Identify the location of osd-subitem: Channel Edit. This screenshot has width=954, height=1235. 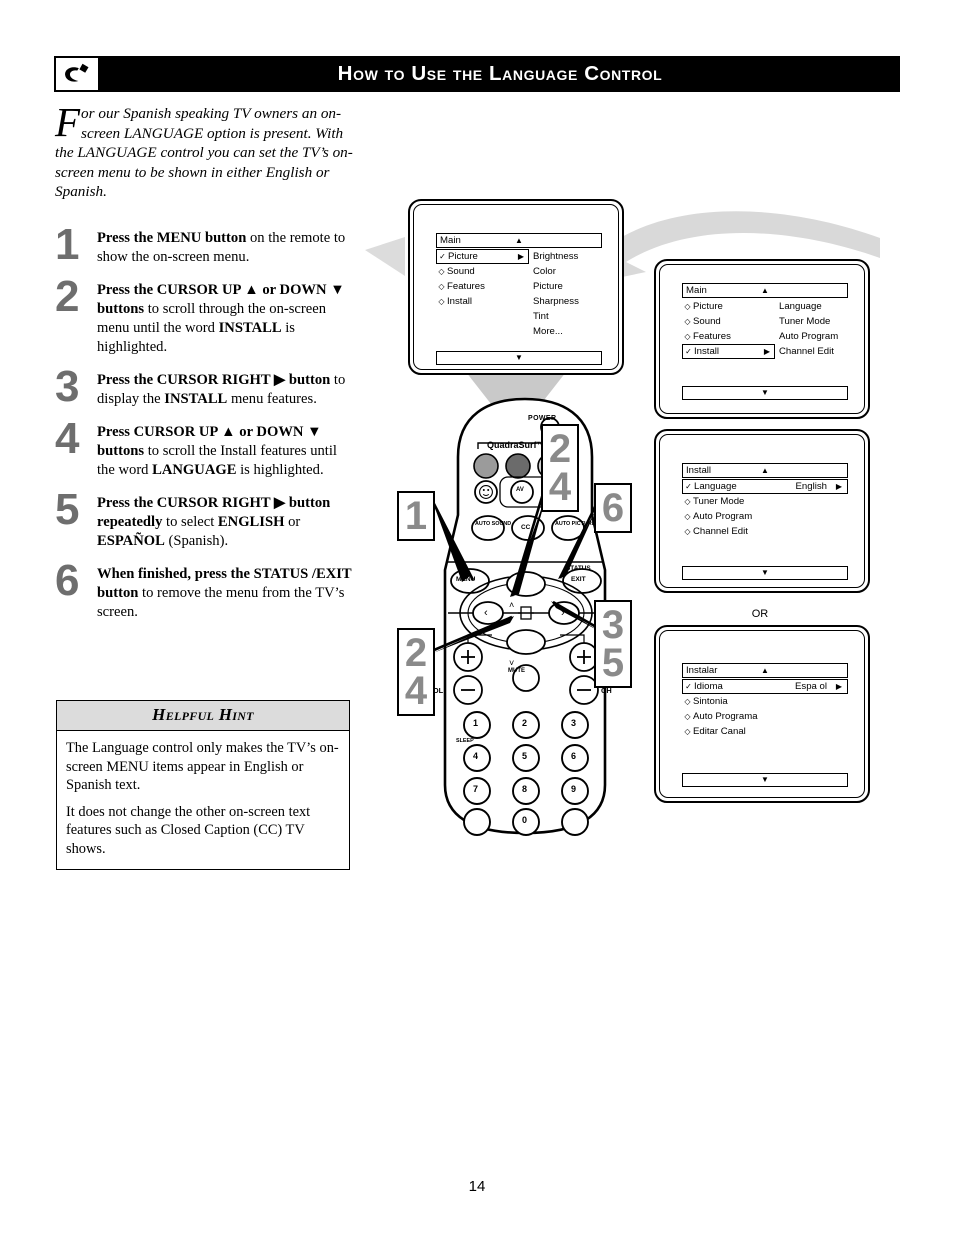
(808, 351).